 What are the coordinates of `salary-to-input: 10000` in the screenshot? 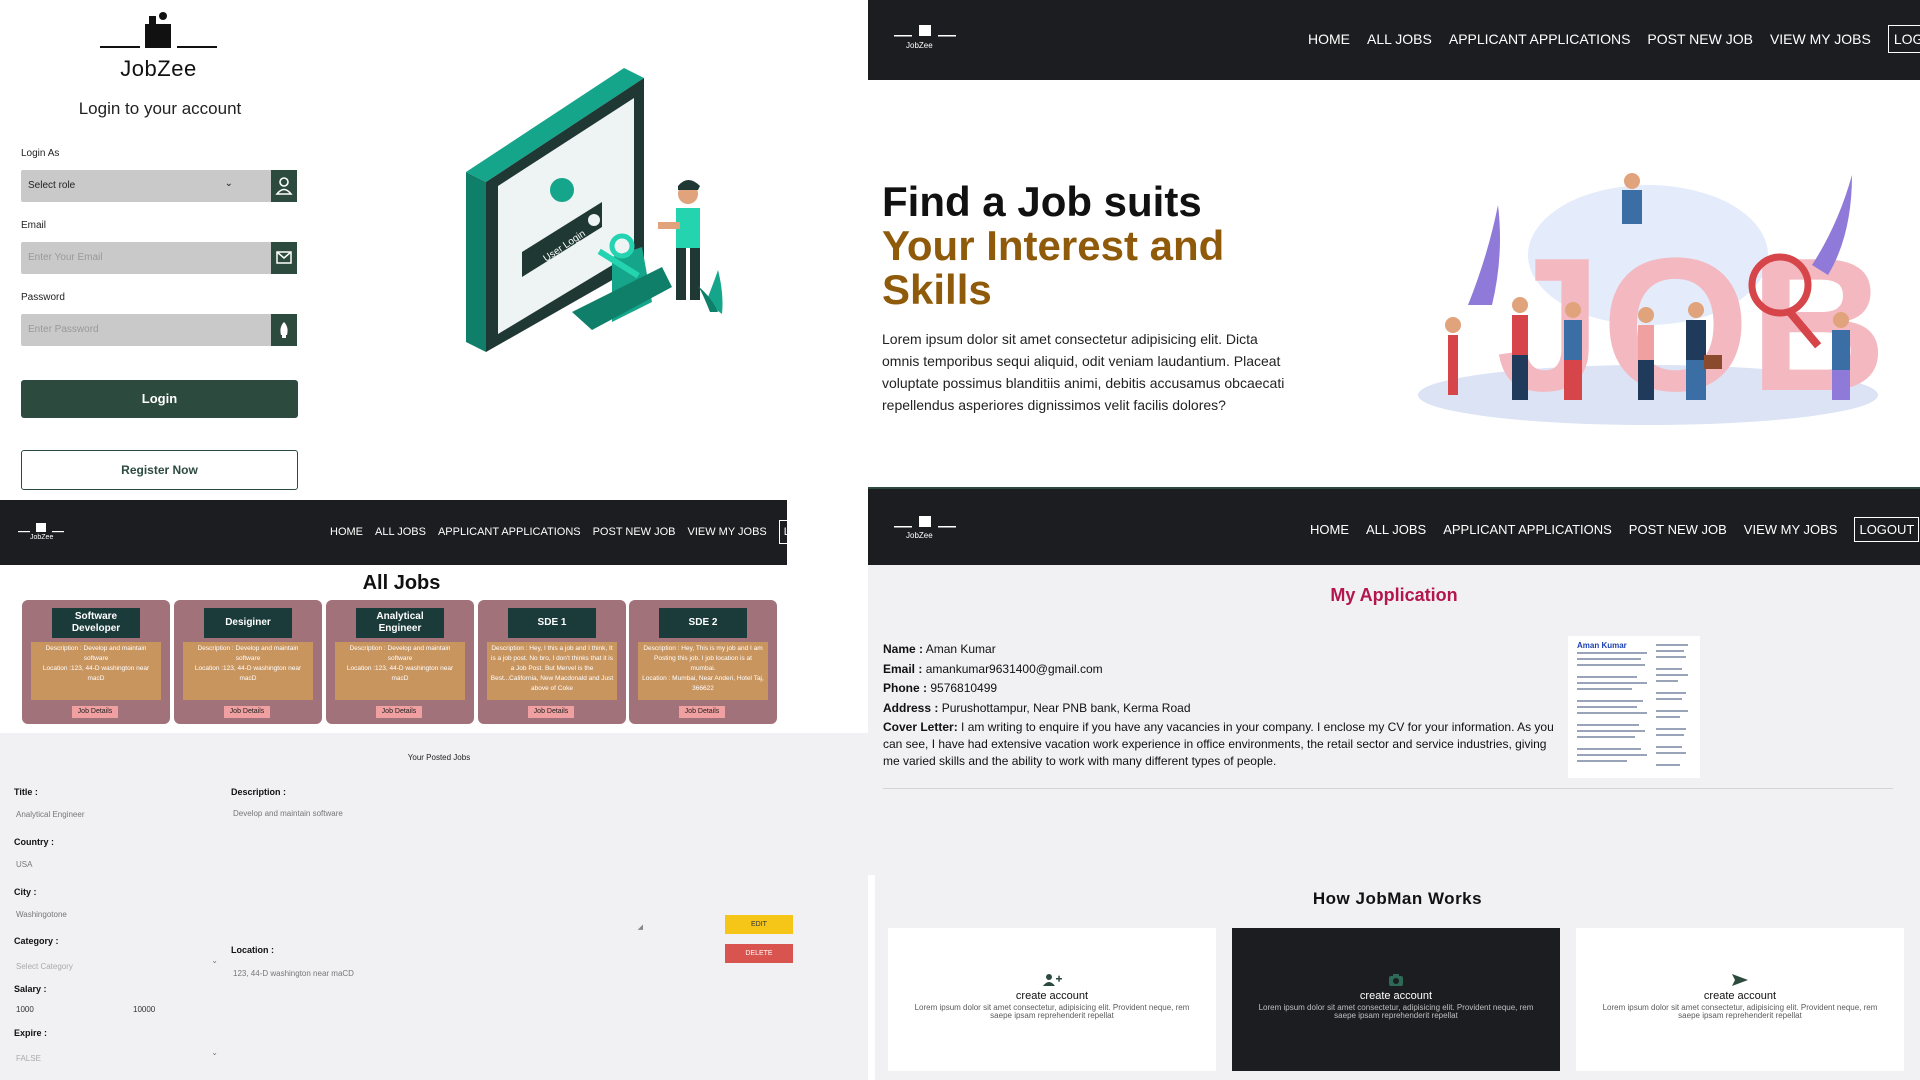 It's located at (144, 1009).